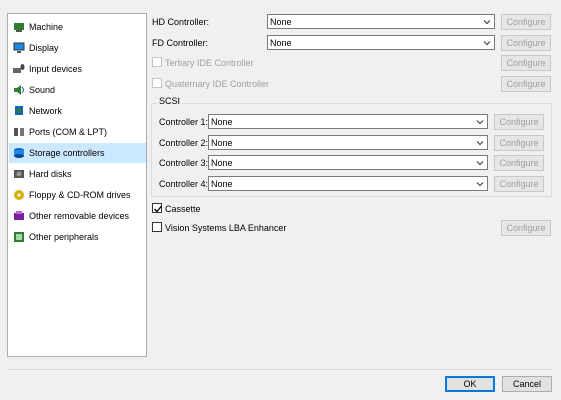 The image size is (561, 400). Describe the element at coordinates (19, 195) in the screenshot. I see `floppy-cdrom-icon` at that location.